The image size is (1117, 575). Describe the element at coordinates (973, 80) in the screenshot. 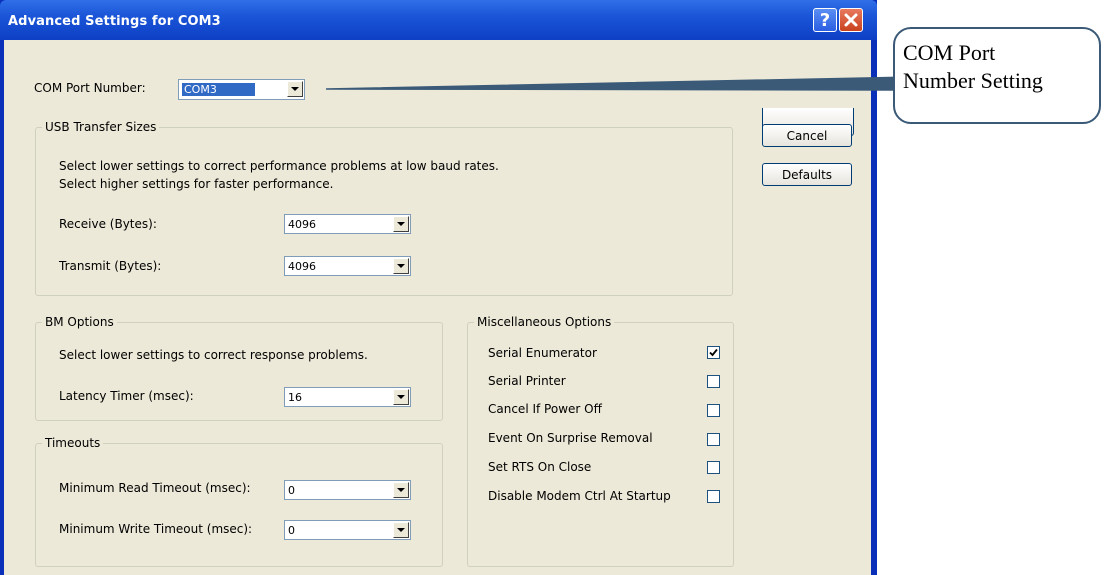

I see `callout-line2: Number Setting` at that location.